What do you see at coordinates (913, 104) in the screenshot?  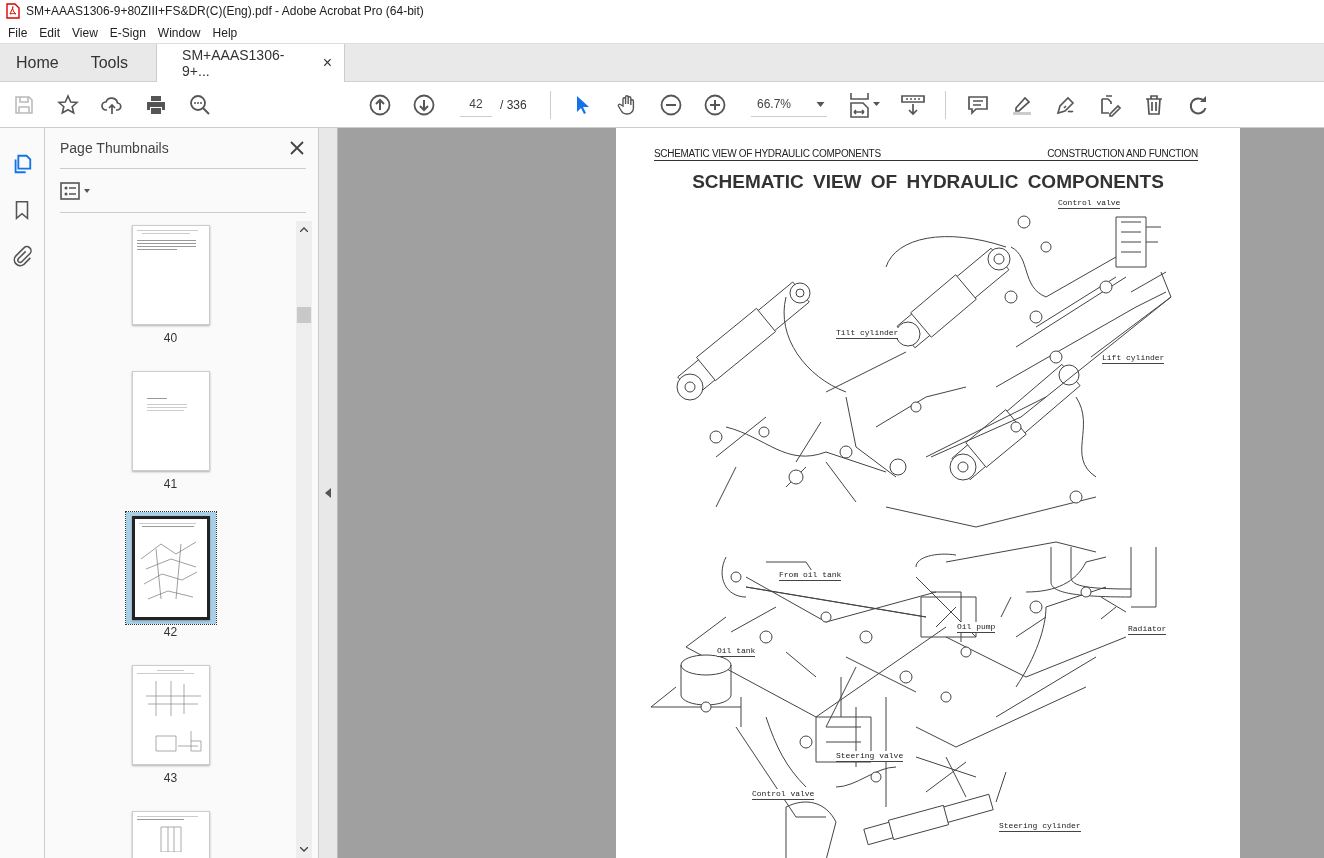 I see `scroll-mode-icon` at bounding box center [913, 104].